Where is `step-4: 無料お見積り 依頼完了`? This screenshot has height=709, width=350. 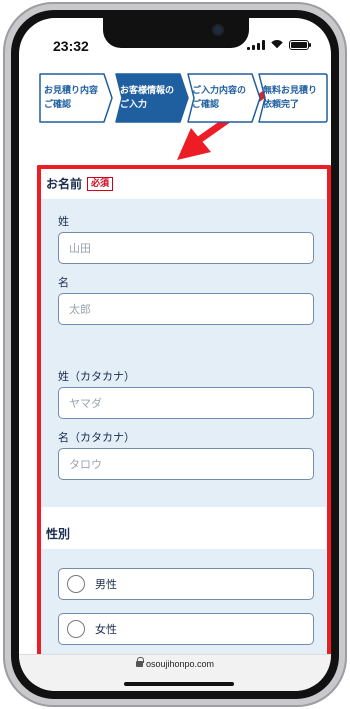 step-4: 無料お見積り 依頼完了 is located at coordinates (292, 98).